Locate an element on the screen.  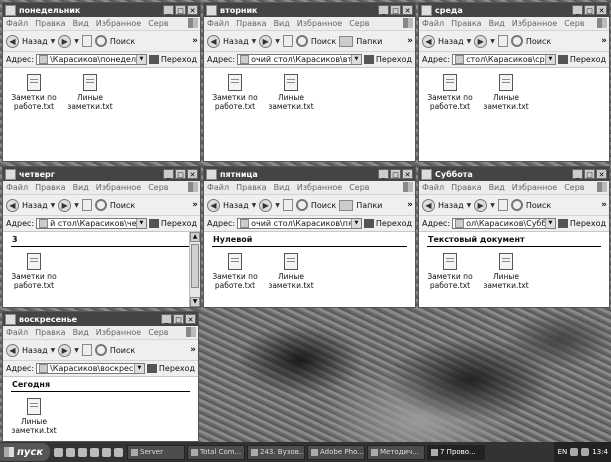
desktop-icon is located at coordinates (106, 452).